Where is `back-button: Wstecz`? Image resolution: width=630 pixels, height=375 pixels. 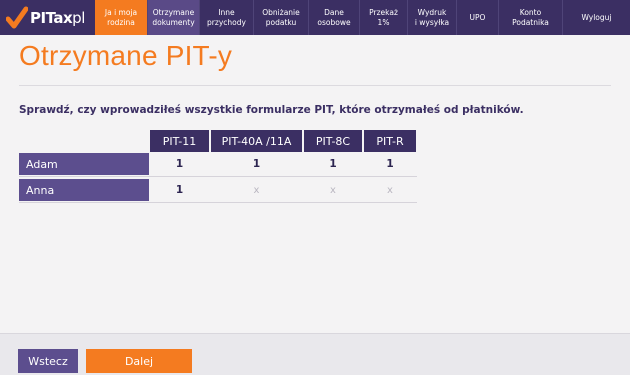 back-button: Wstecz is located at coordinates (48, 361).